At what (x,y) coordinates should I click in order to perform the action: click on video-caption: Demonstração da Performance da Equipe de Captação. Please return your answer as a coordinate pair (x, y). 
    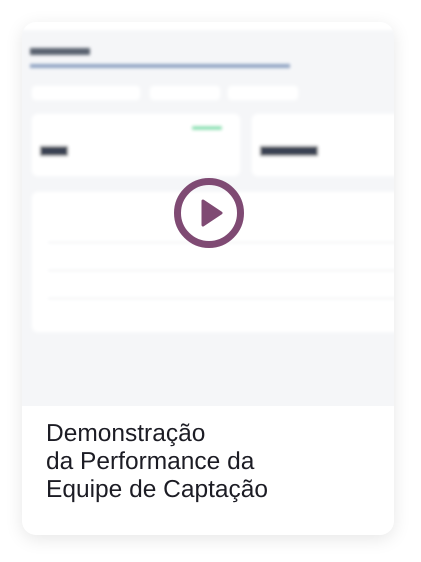
    Looking at the image, I should click on (157, 461).